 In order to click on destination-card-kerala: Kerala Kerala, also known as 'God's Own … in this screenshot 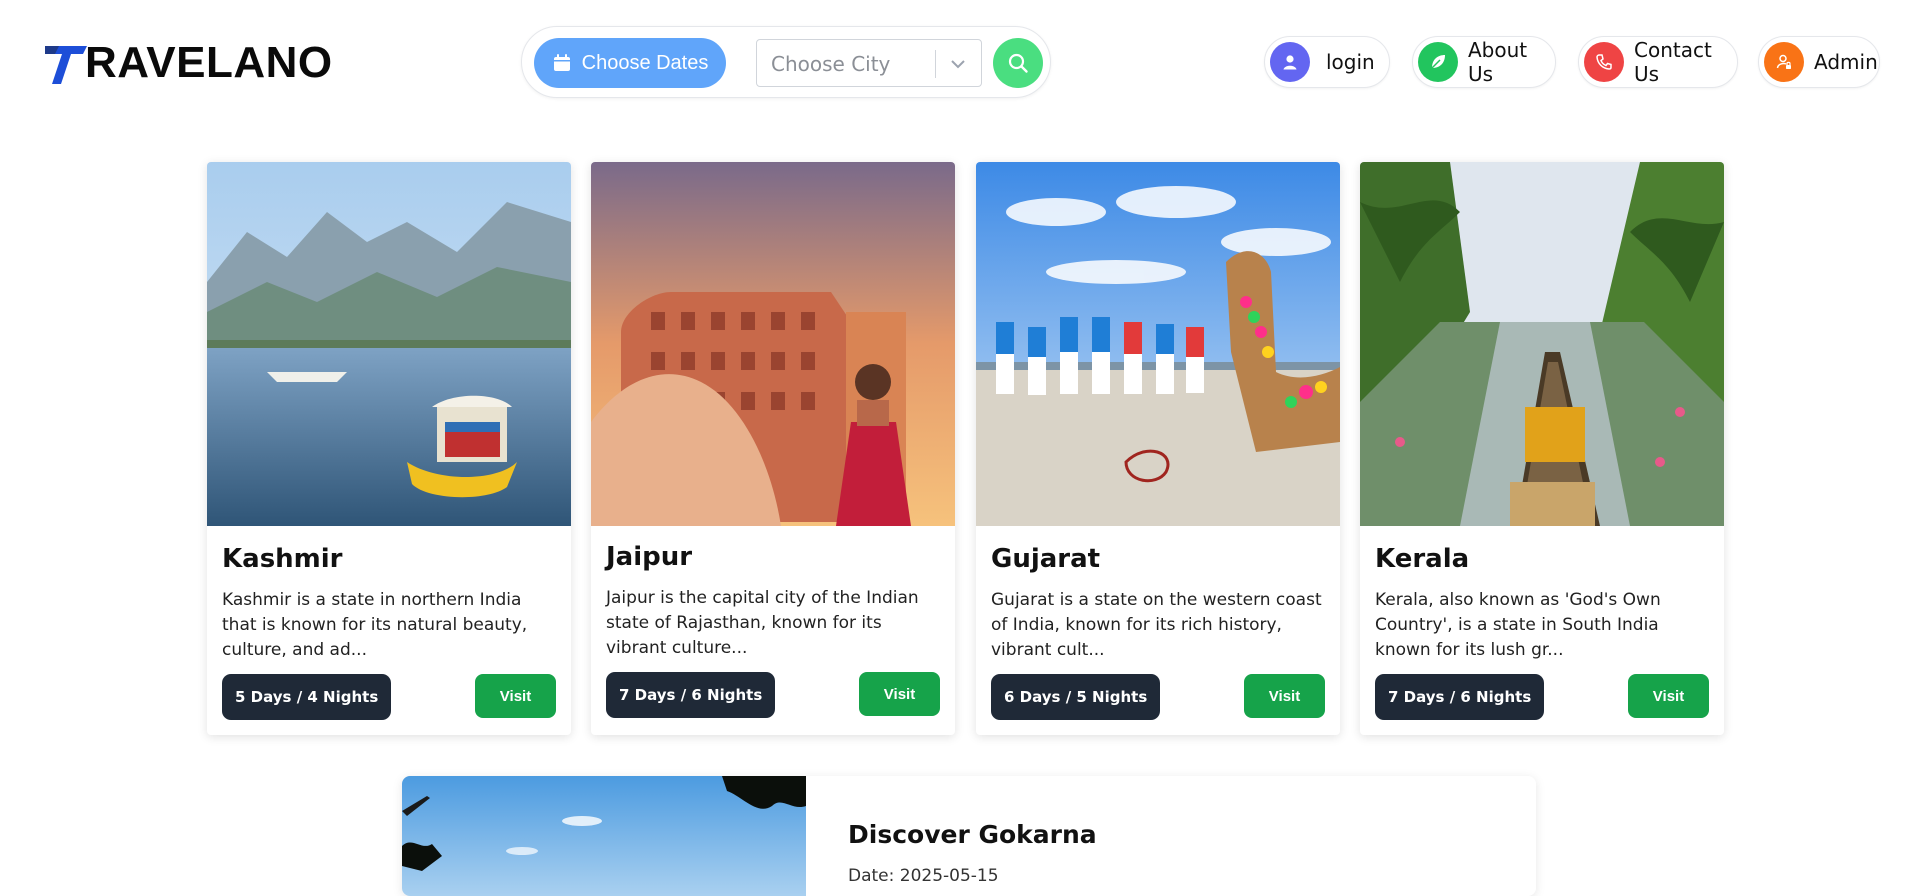, I will do `click(1542, 448)`.